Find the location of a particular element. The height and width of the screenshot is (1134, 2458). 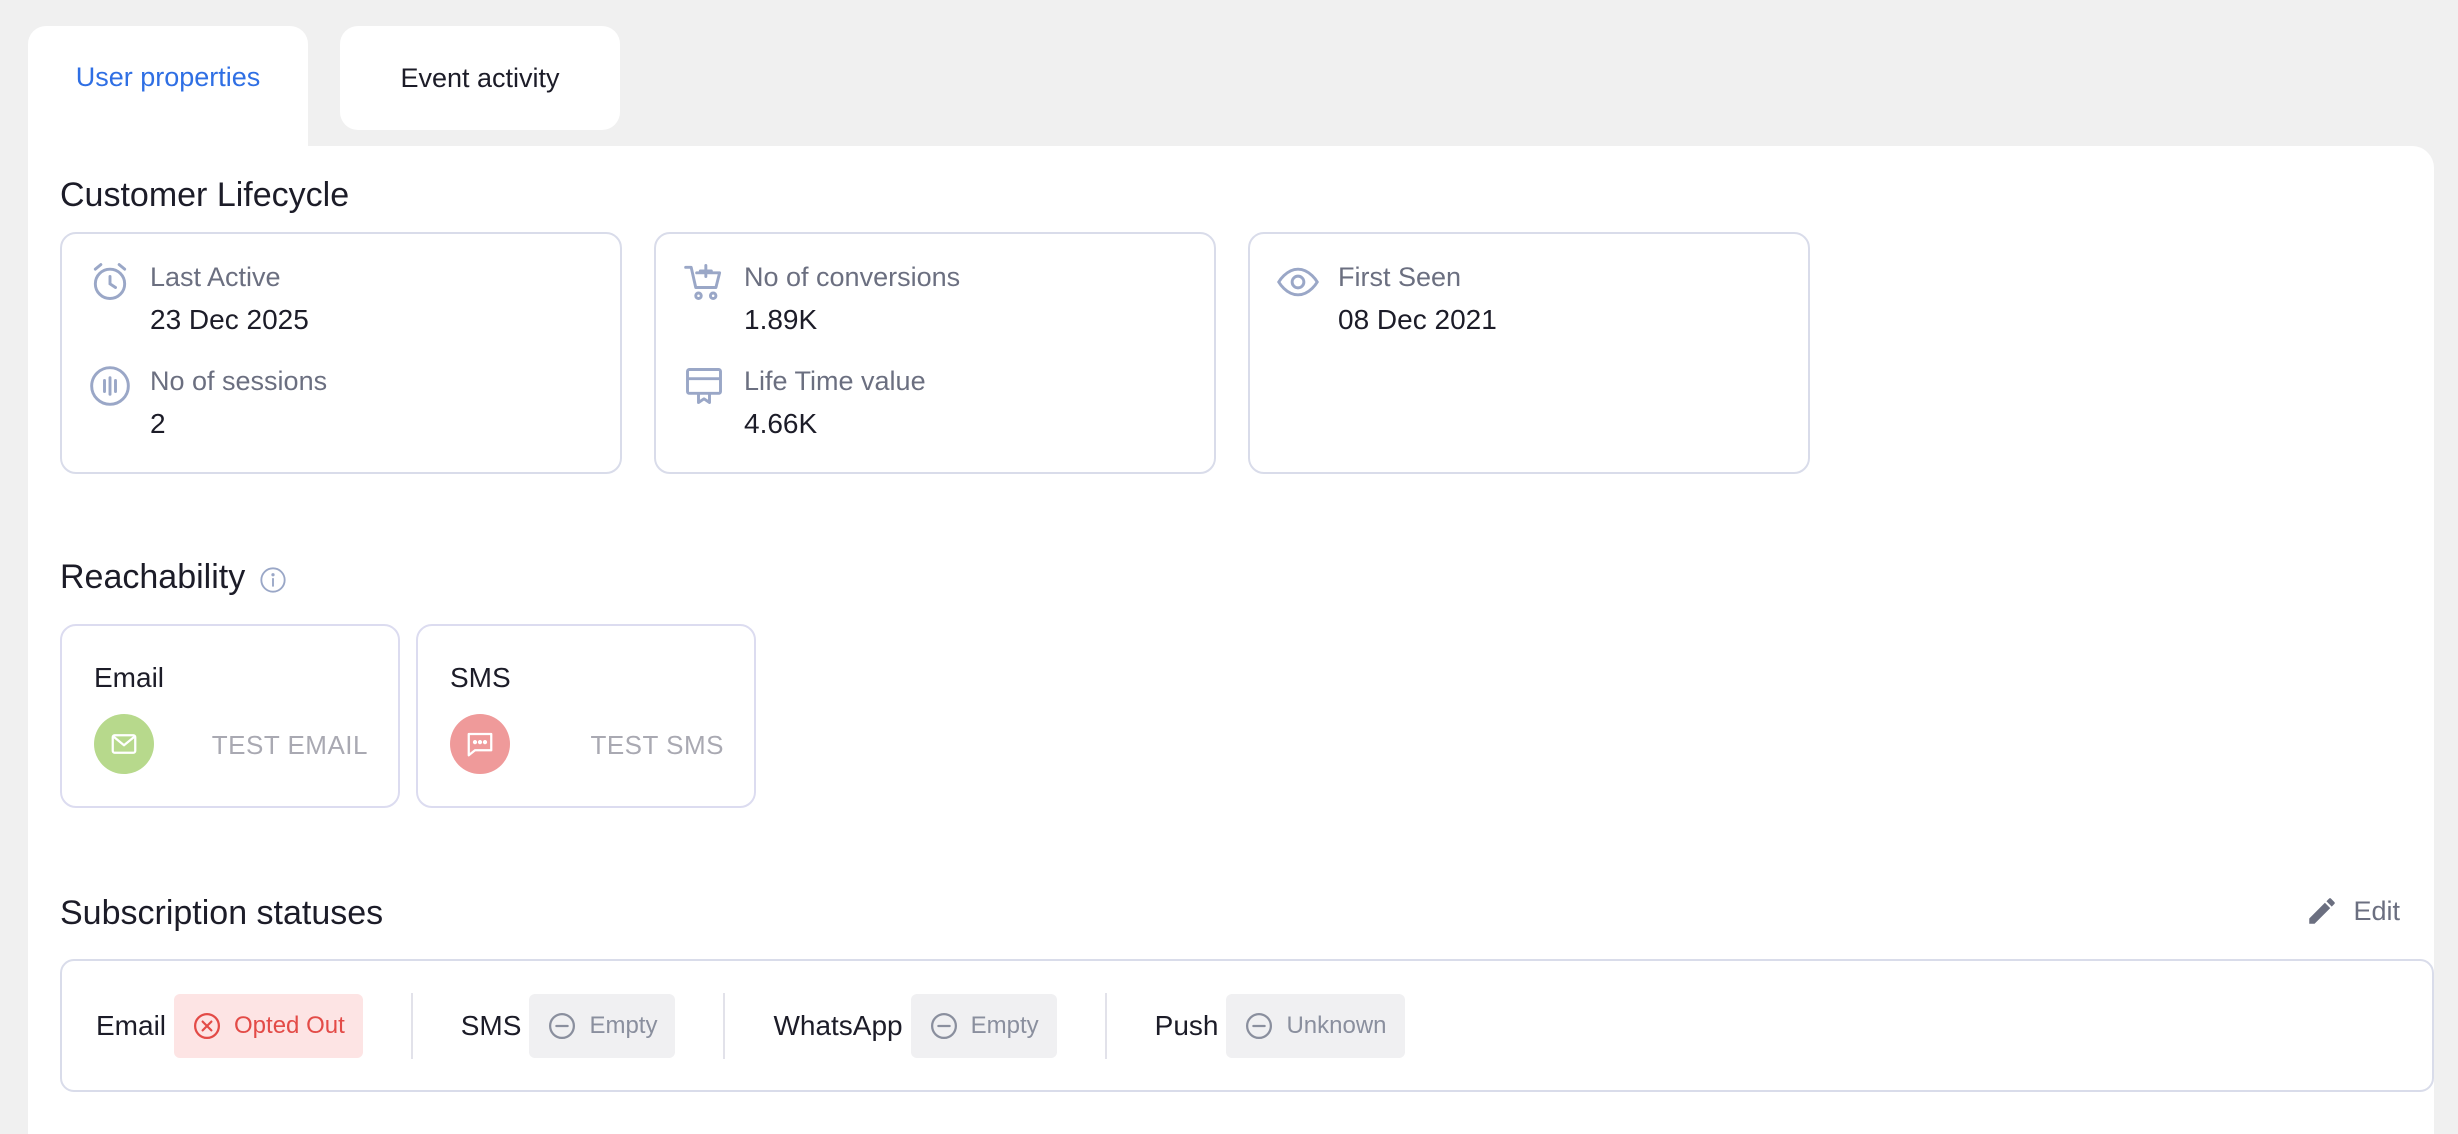

chat-icon is located at coordinates (480, 744).